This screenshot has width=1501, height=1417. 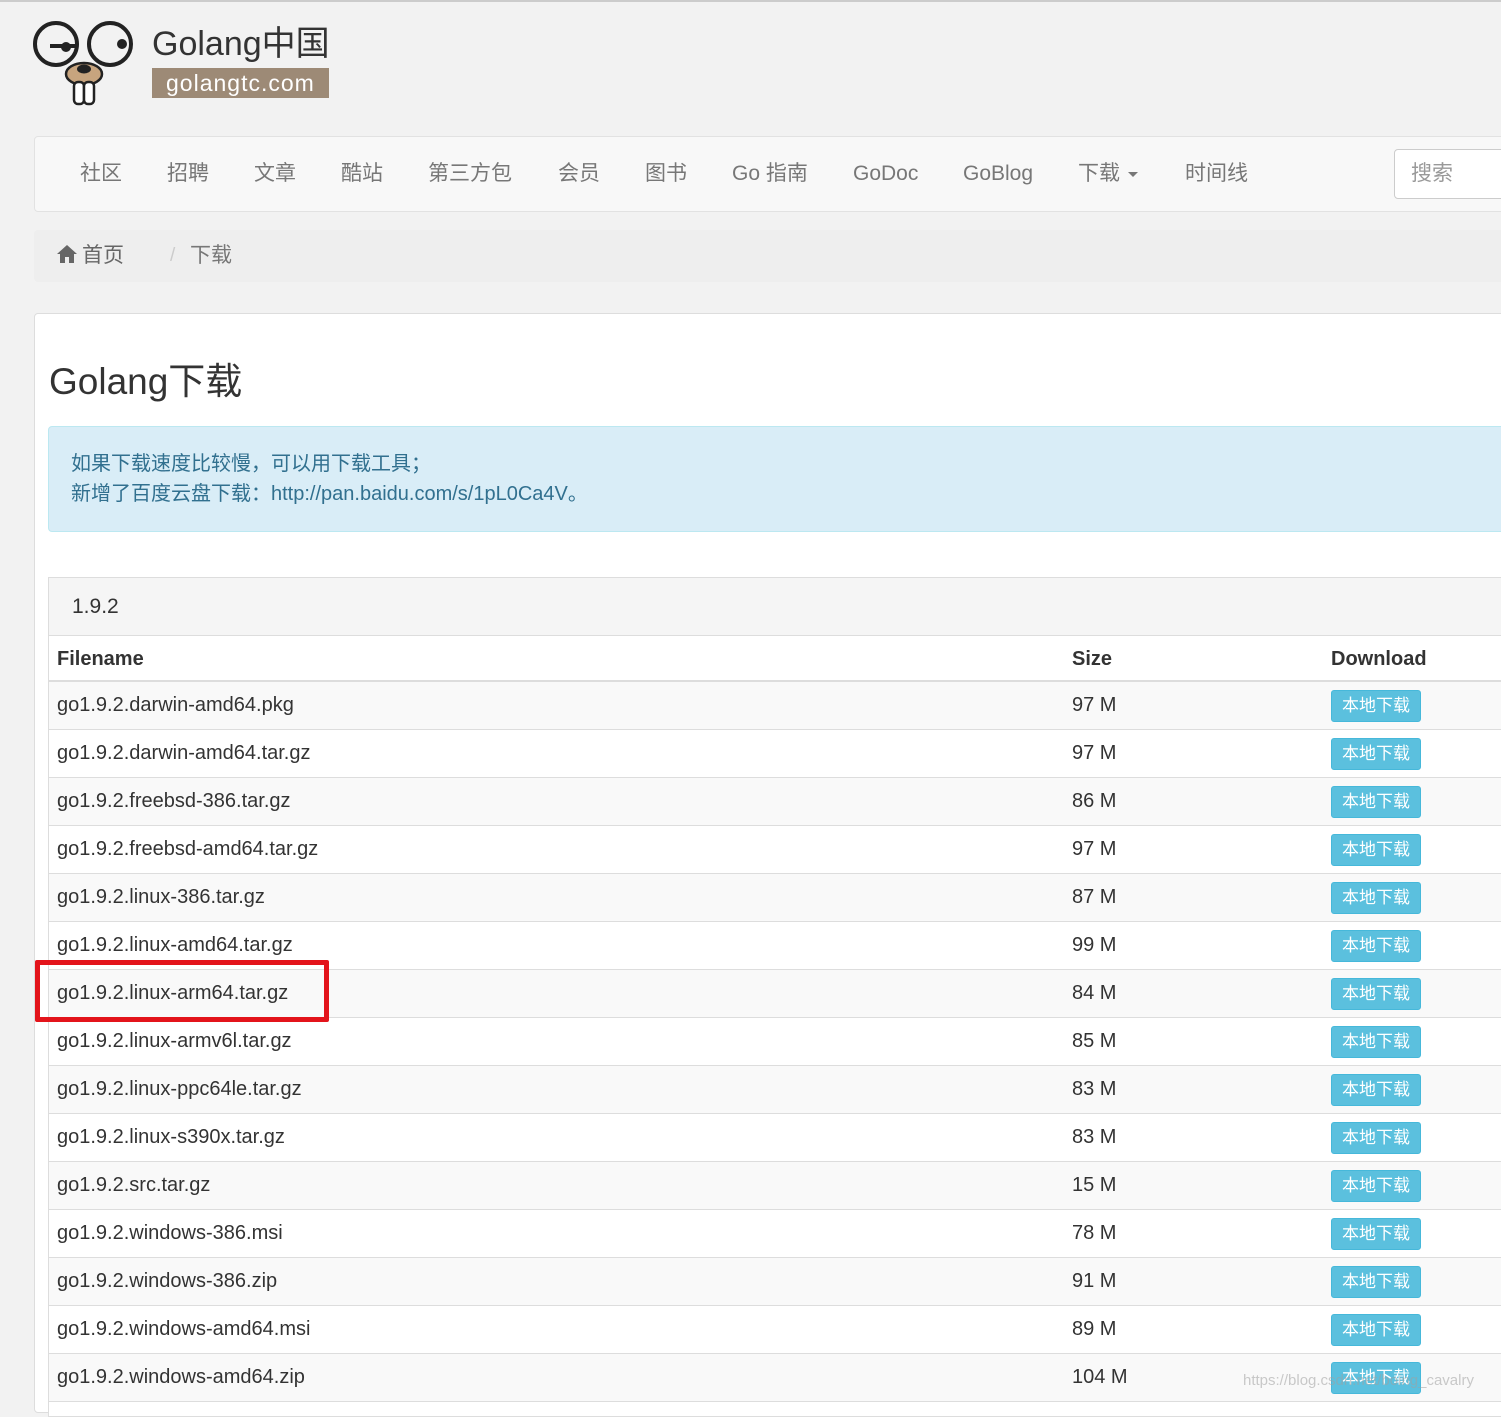 What do you see at coordinates (1133, 174) in the screenshot?
I see `caret-down-icon` at bounding box center [1133, 174].